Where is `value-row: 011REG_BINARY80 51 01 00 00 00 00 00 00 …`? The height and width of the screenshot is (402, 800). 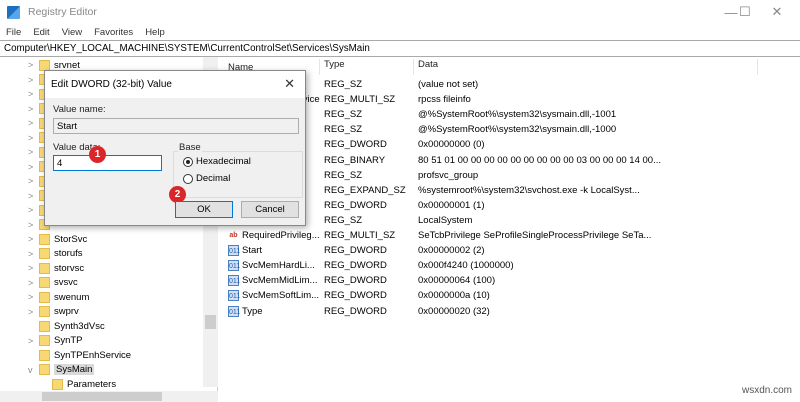
value-row: 011REG_BINARY80 51 01 00 00 00 00 00 00 … is located at coordinates (511, 160).